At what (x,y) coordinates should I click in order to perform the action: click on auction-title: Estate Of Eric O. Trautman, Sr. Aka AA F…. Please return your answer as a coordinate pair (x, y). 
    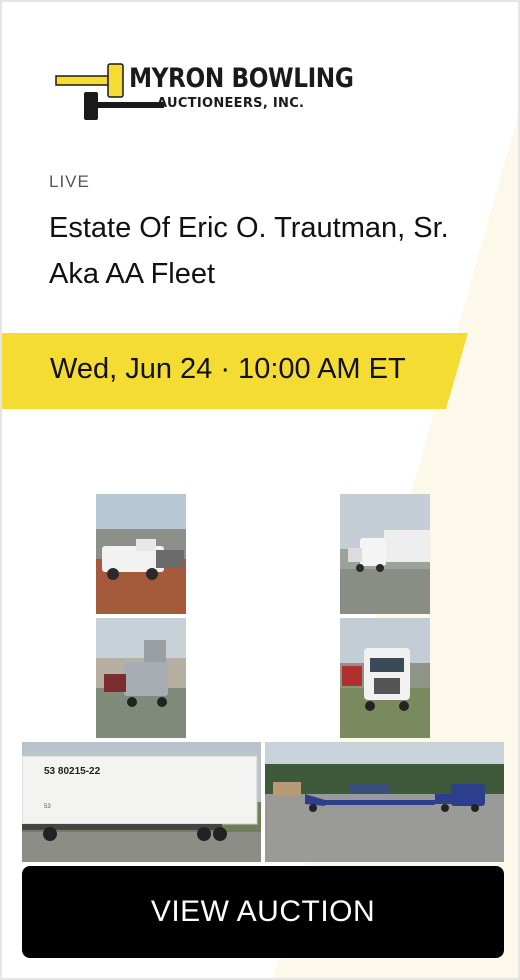
    Looking at the image, I should click on (264, 251).